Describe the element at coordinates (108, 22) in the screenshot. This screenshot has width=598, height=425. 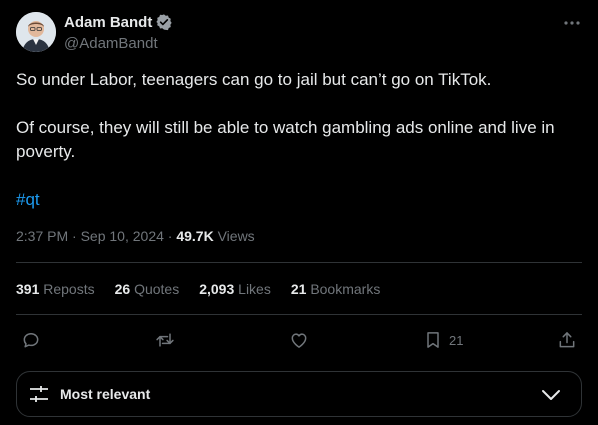
I see `author-name: Adam Bandt` at that location.